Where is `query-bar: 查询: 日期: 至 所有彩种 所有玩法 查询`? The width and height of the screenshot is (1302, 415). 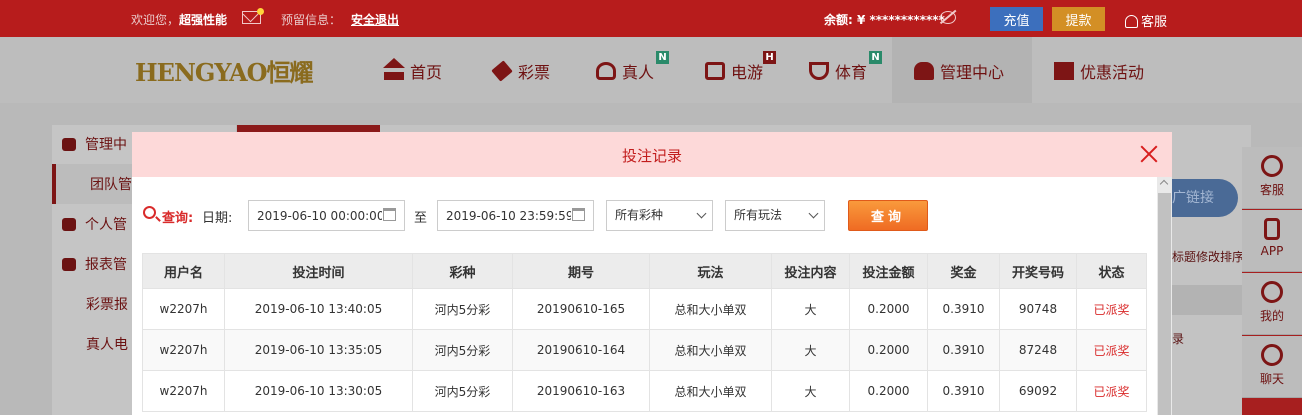
query-bar: 查询: 日期: 至 所有彩种 所有玩法 查询 is located at coordinates (542, 215).